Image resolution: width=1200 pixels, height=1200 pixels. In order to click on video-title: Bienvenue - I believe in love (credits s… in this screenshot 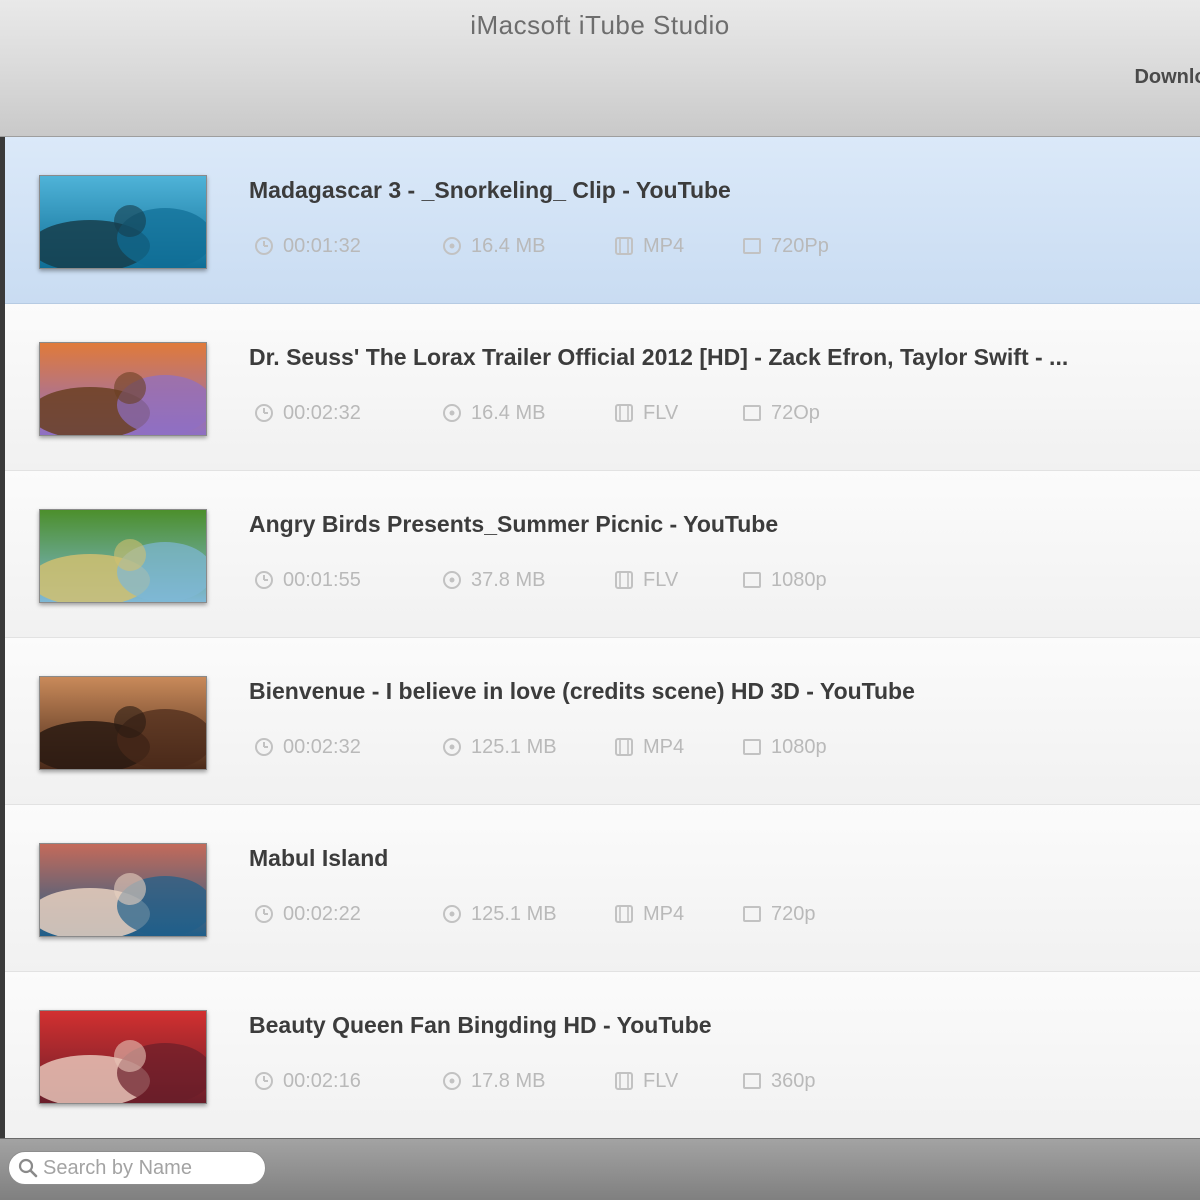, I will do `click(582, 691)`.